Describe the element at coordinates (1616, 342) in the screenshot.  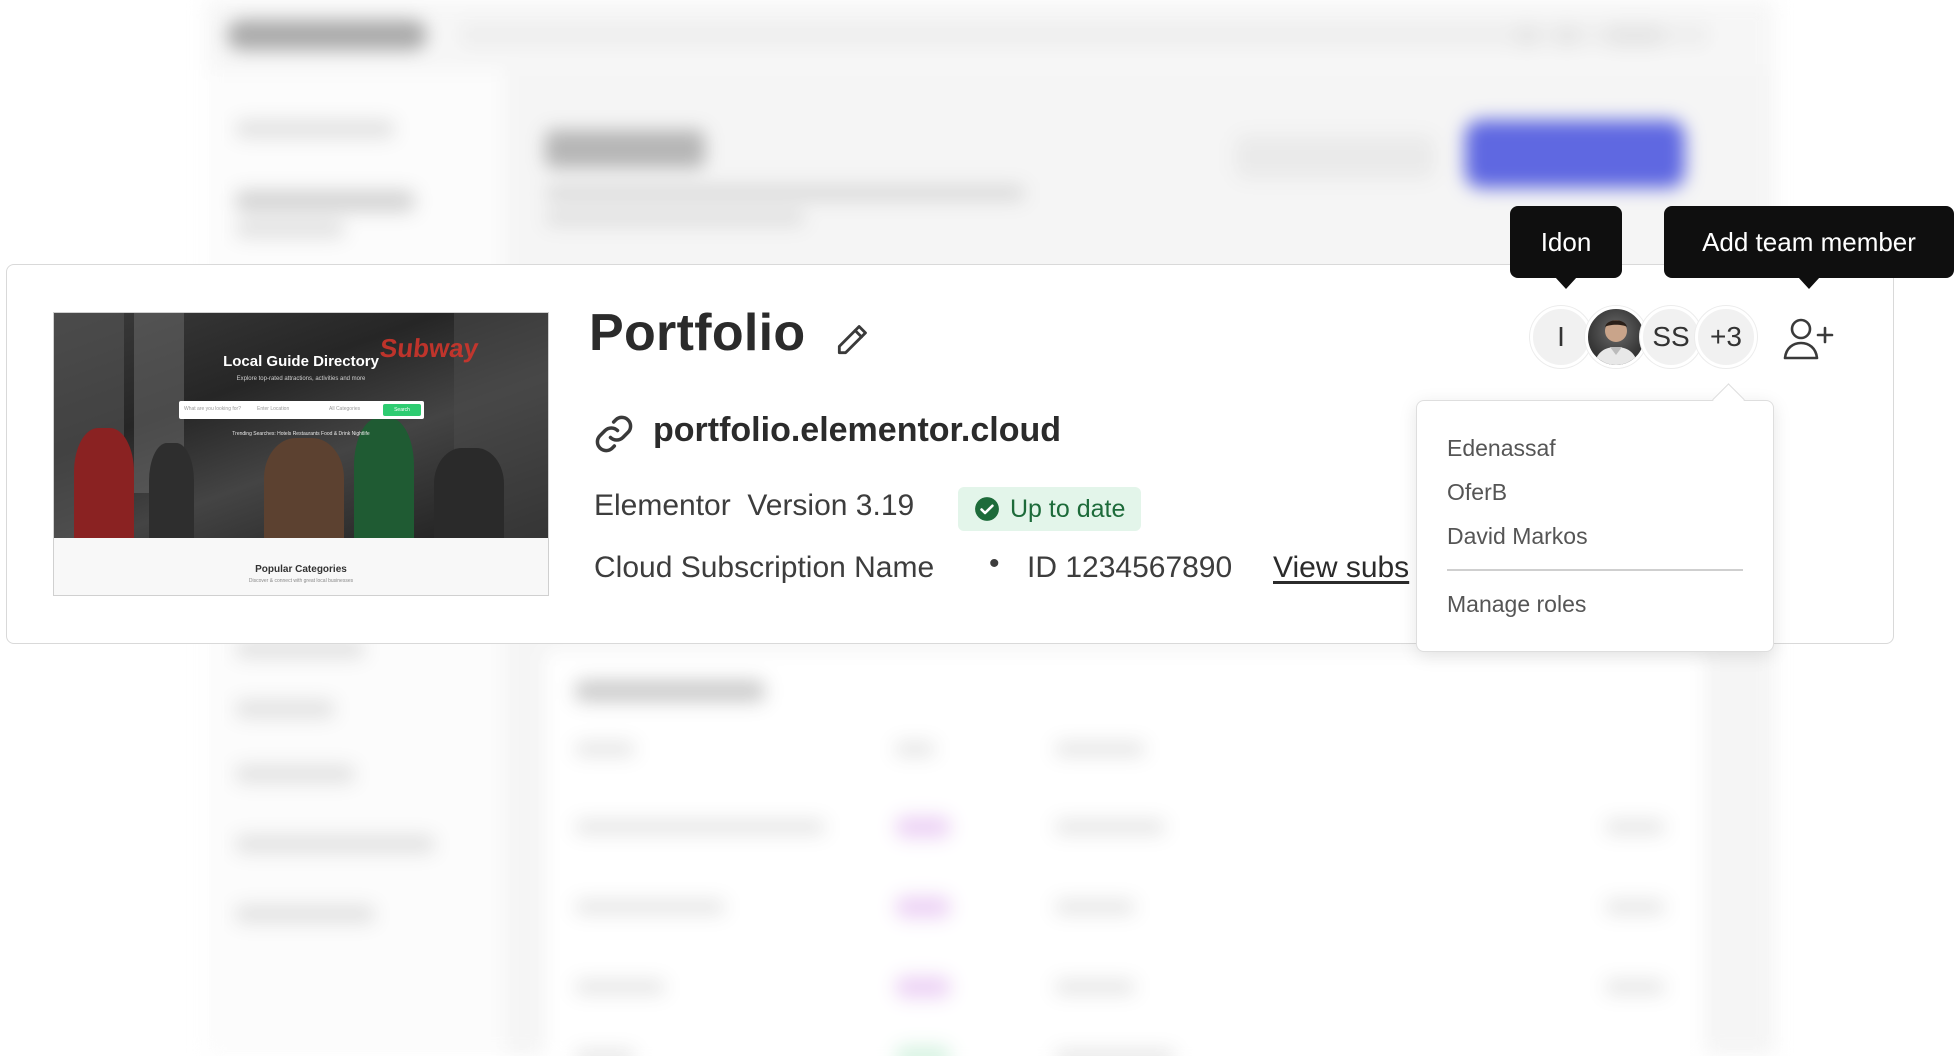
I see `person-photo-icon` at that location.